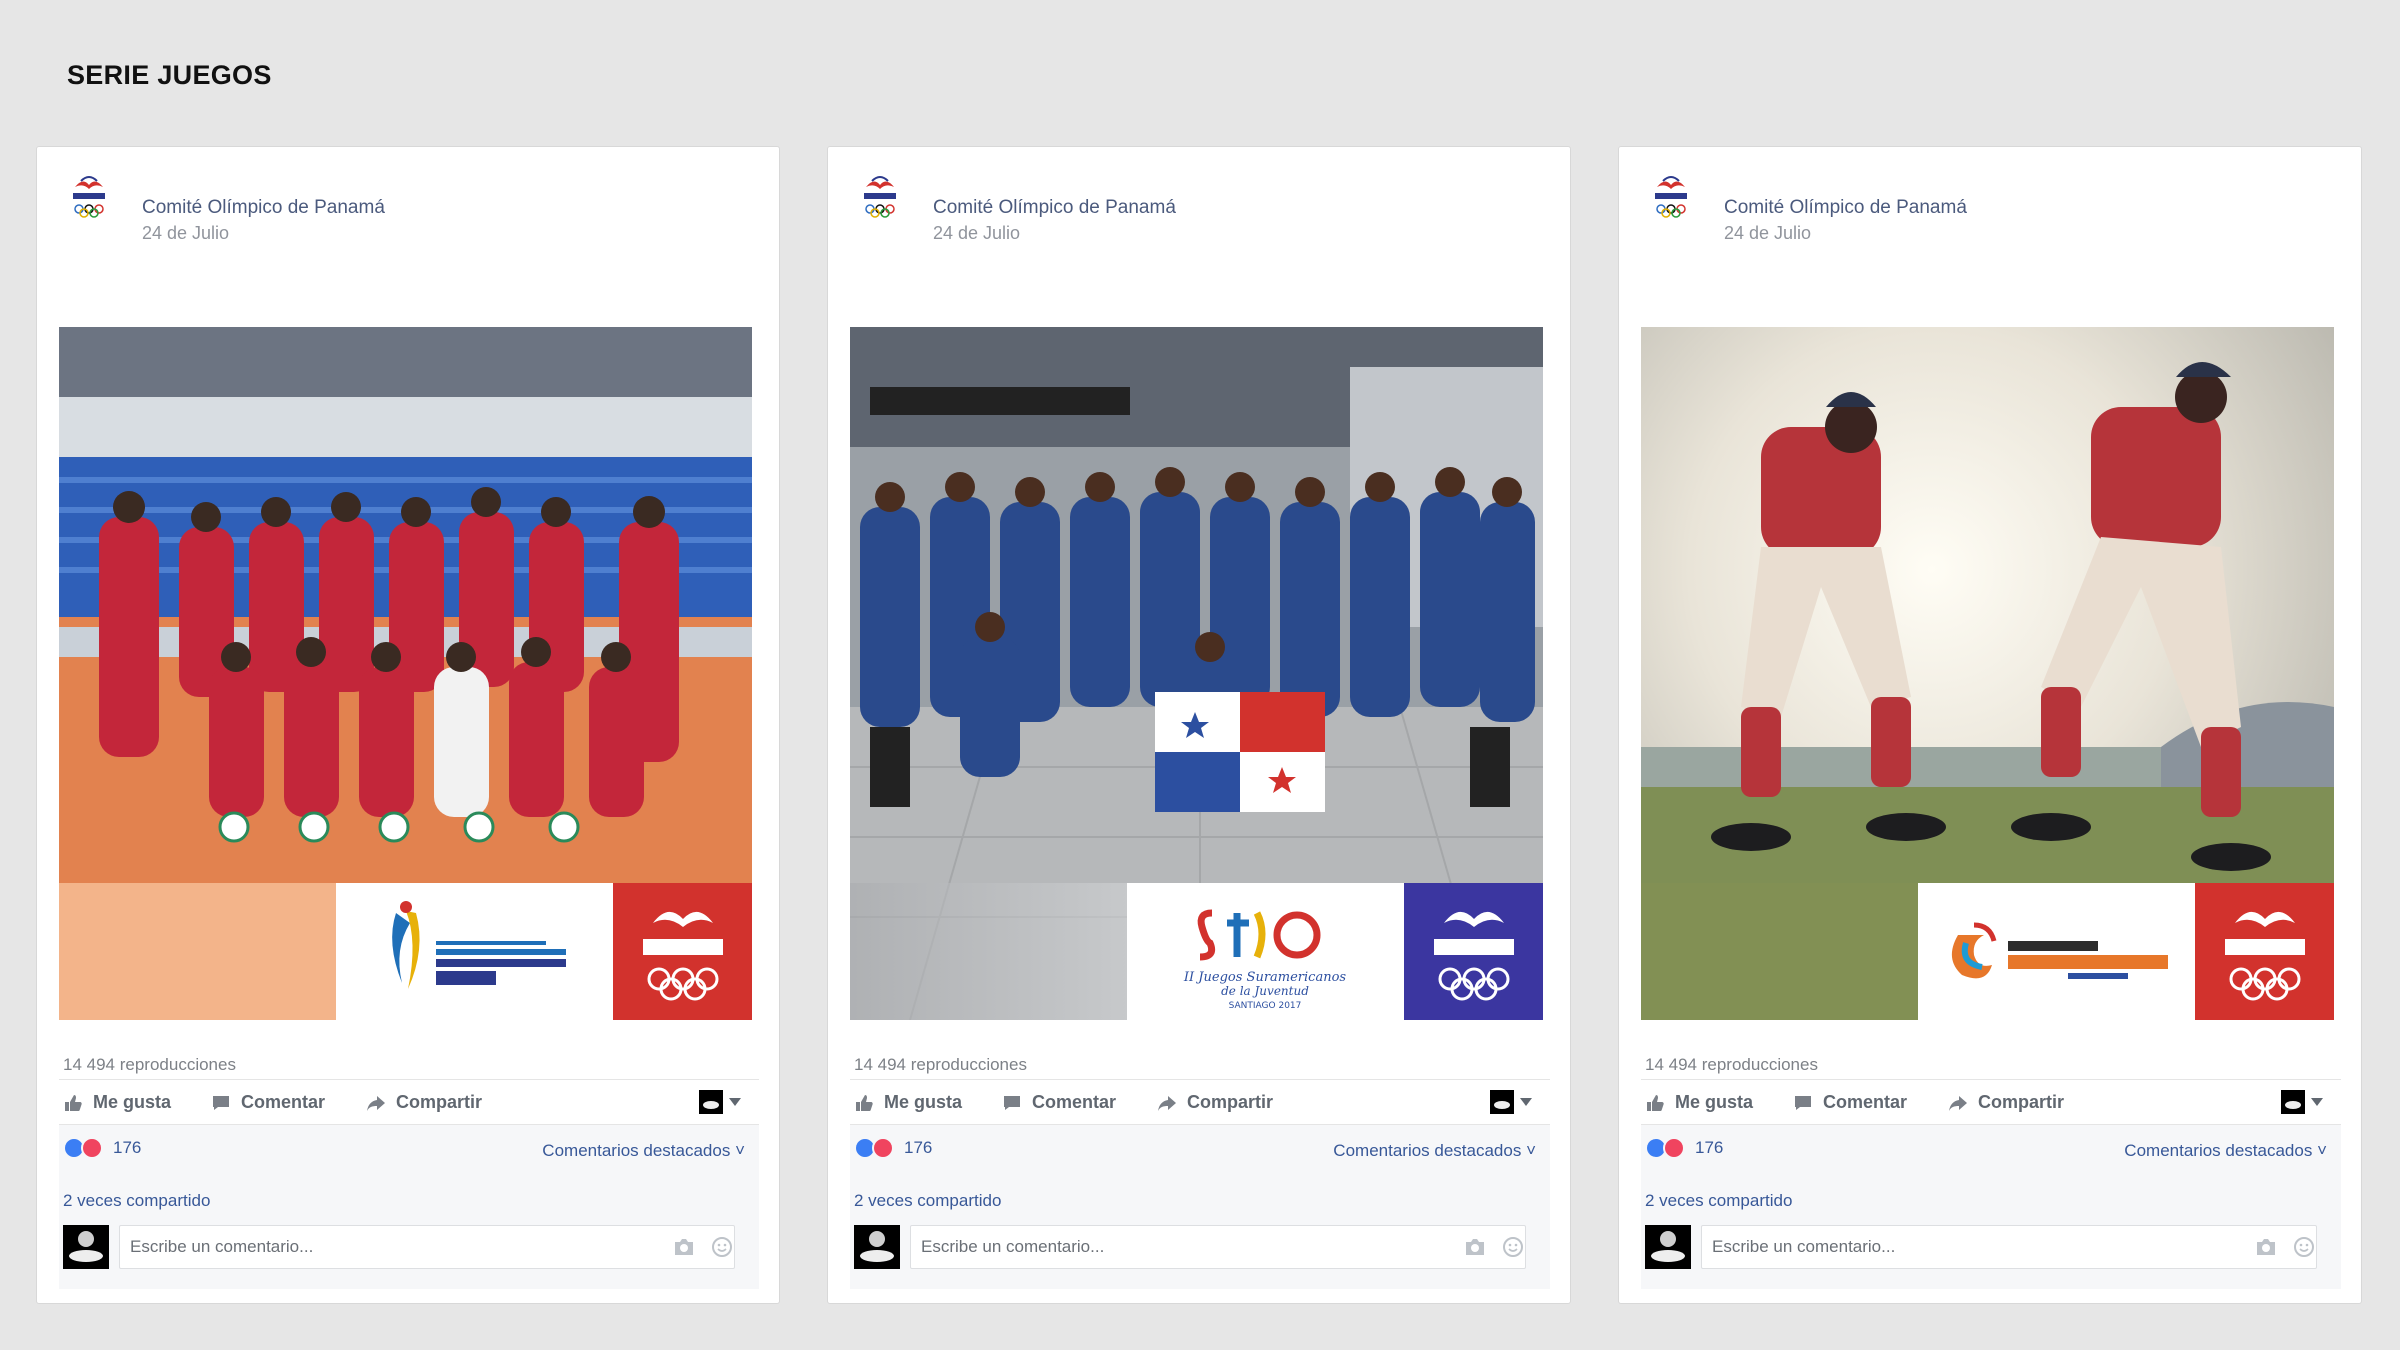  What do you see at coordinates (1265, 991) in the screenshot?
I see `svg-text: de la Juventud` at bounding box center [1265, 991].